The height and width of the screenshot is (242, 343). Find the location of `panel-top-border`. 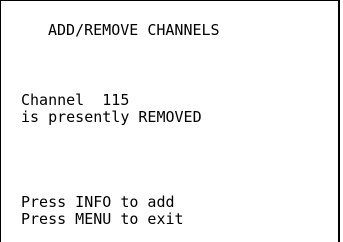

panel-top-border is located at coordinates (170, 0).